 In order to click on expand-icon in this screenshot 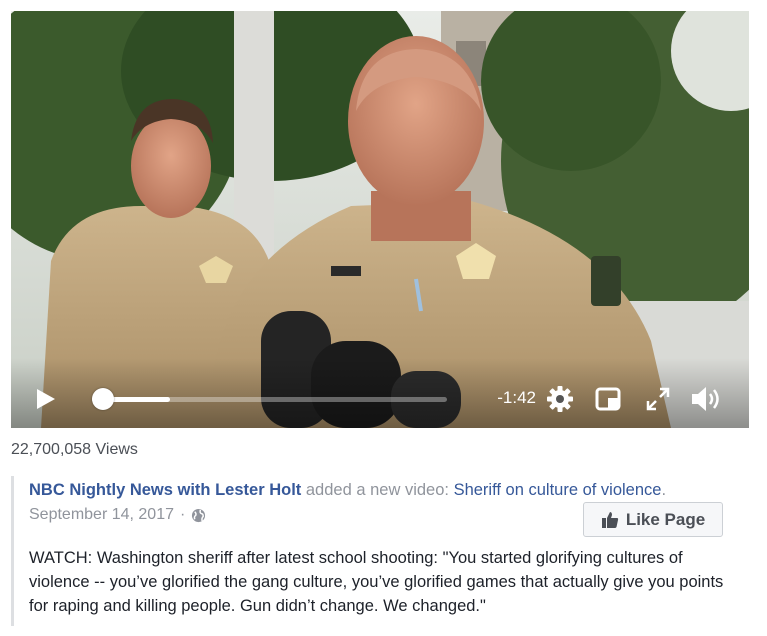, I will do `click(658, 399)`.